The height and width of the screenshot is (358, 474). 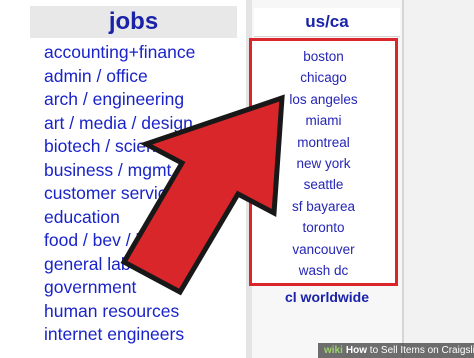 I want to click on watermark-caption: to Sell Items on Craigslist, so click(x=421, y=350).